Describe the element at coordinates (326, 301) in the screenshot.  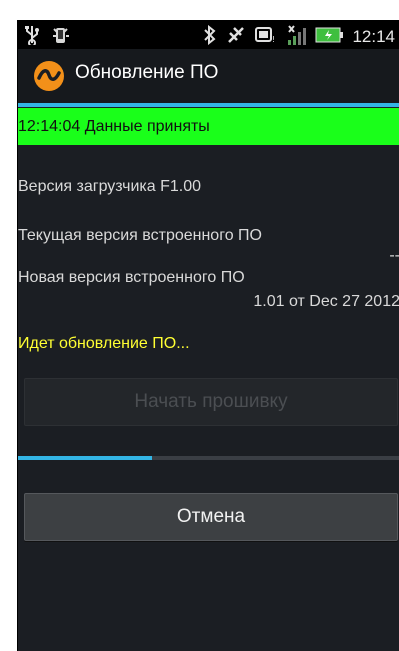
I see `new-firmware-value: 1.01 от Dec 27 2012` at that location.